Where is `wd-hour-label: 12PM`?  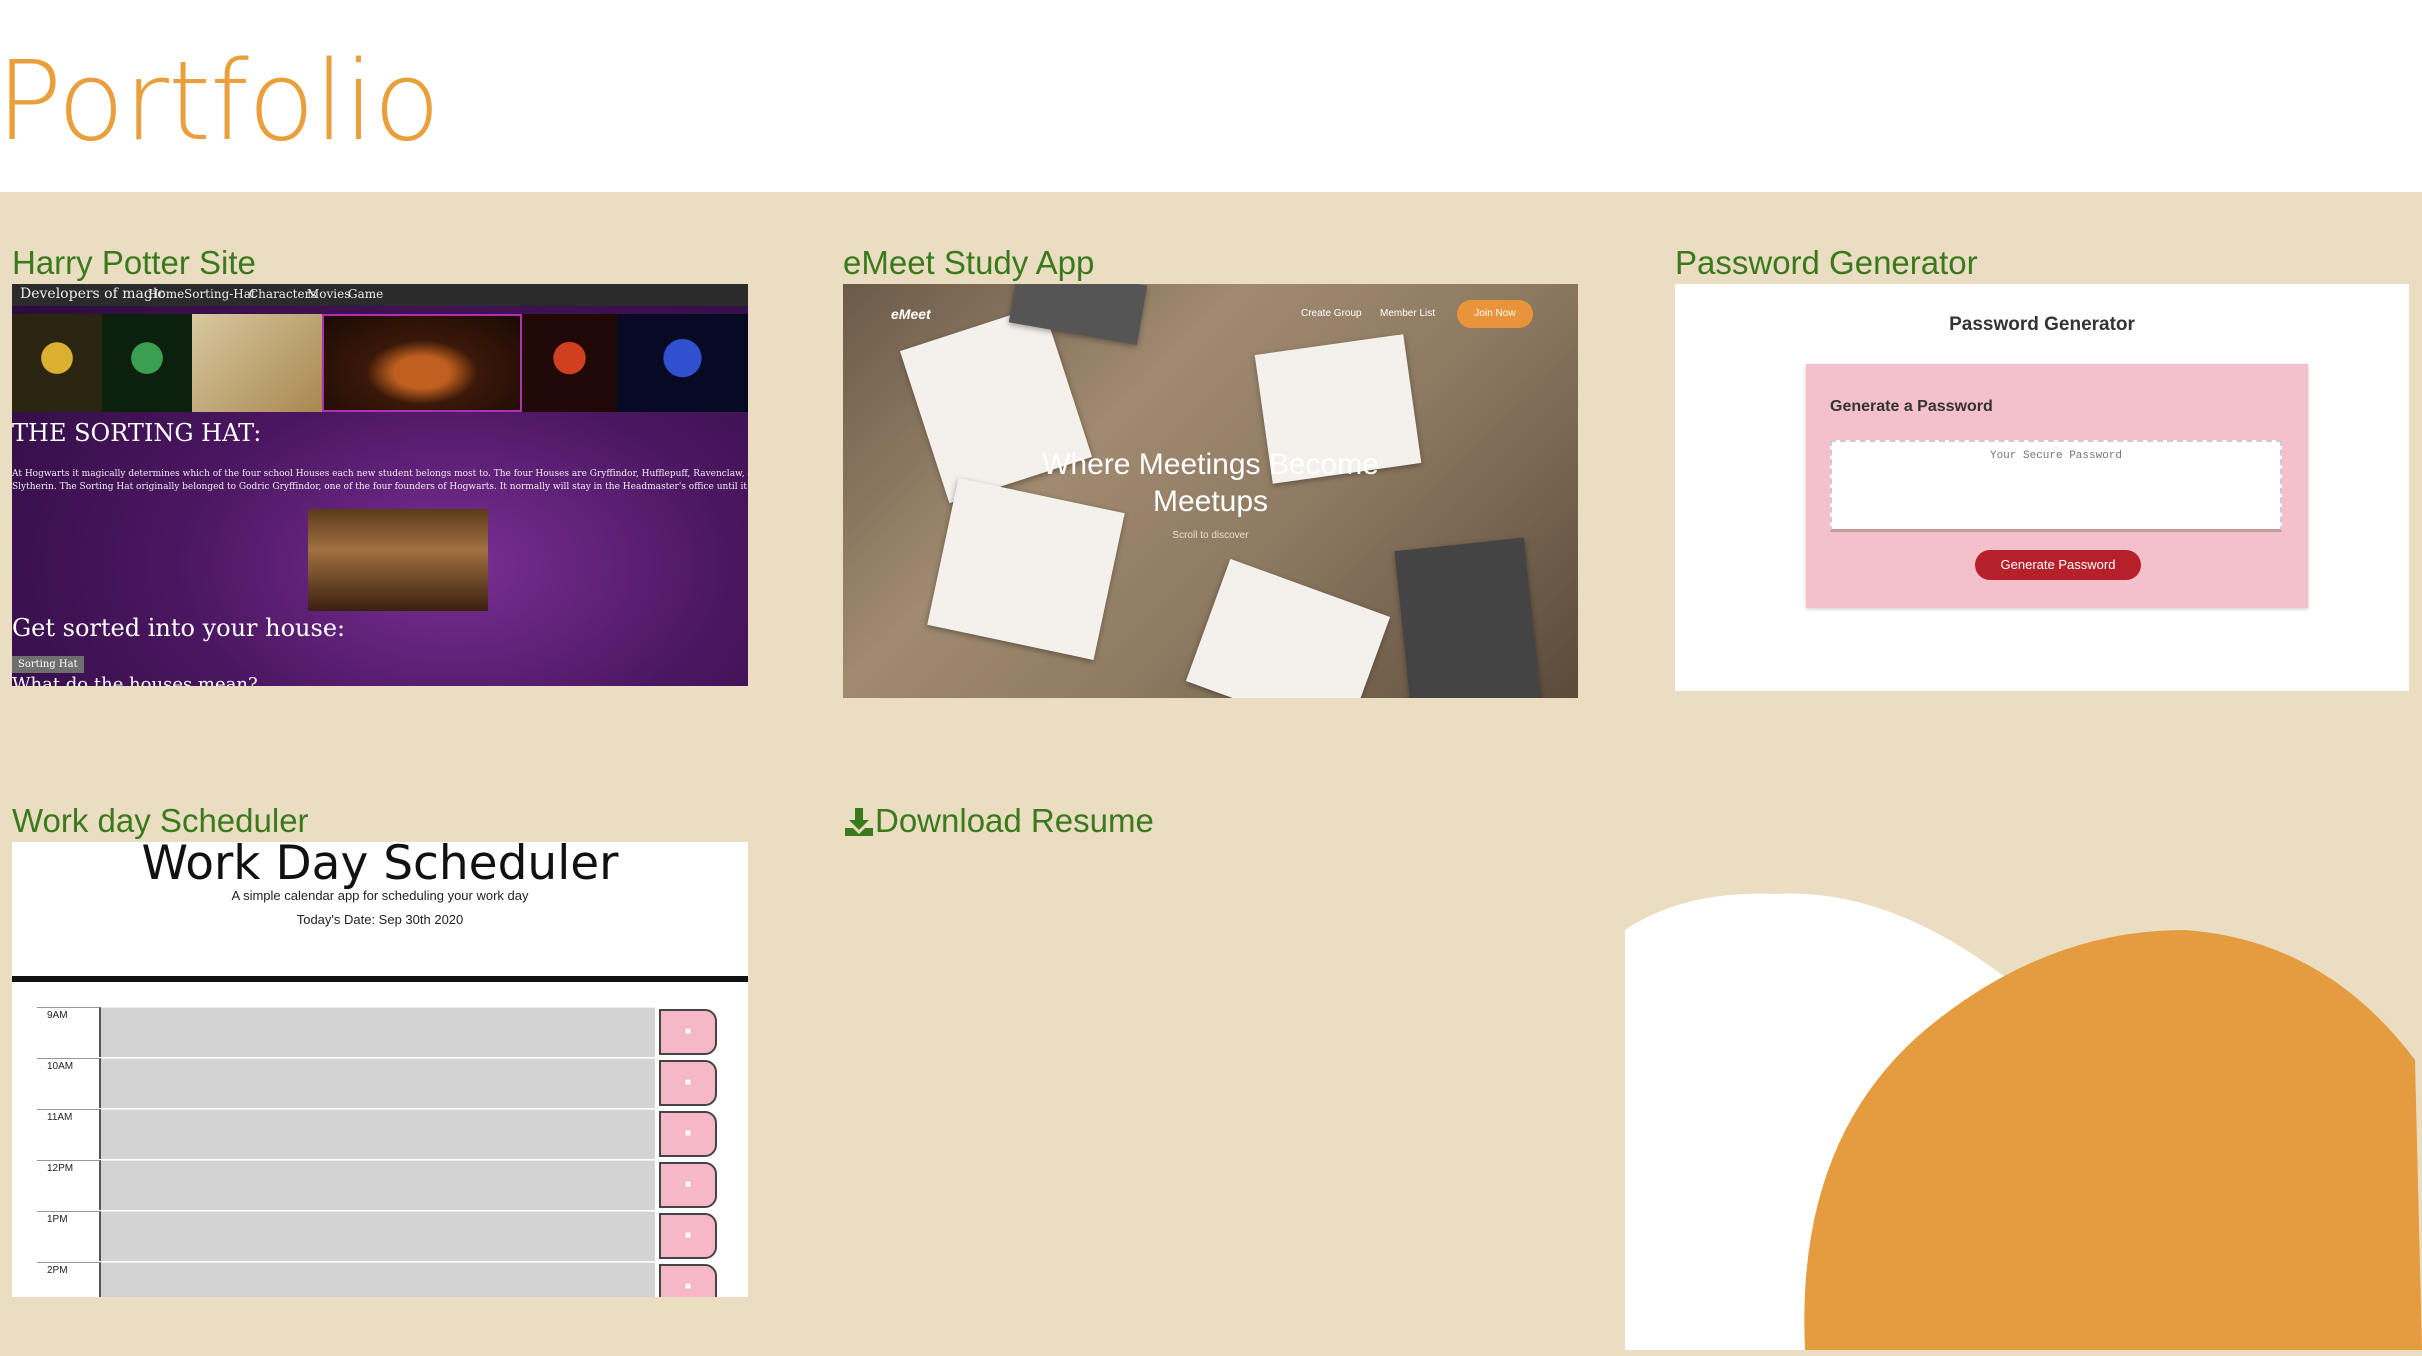 wd-hour-label: 12PM is located at coordinates (69, 1185).